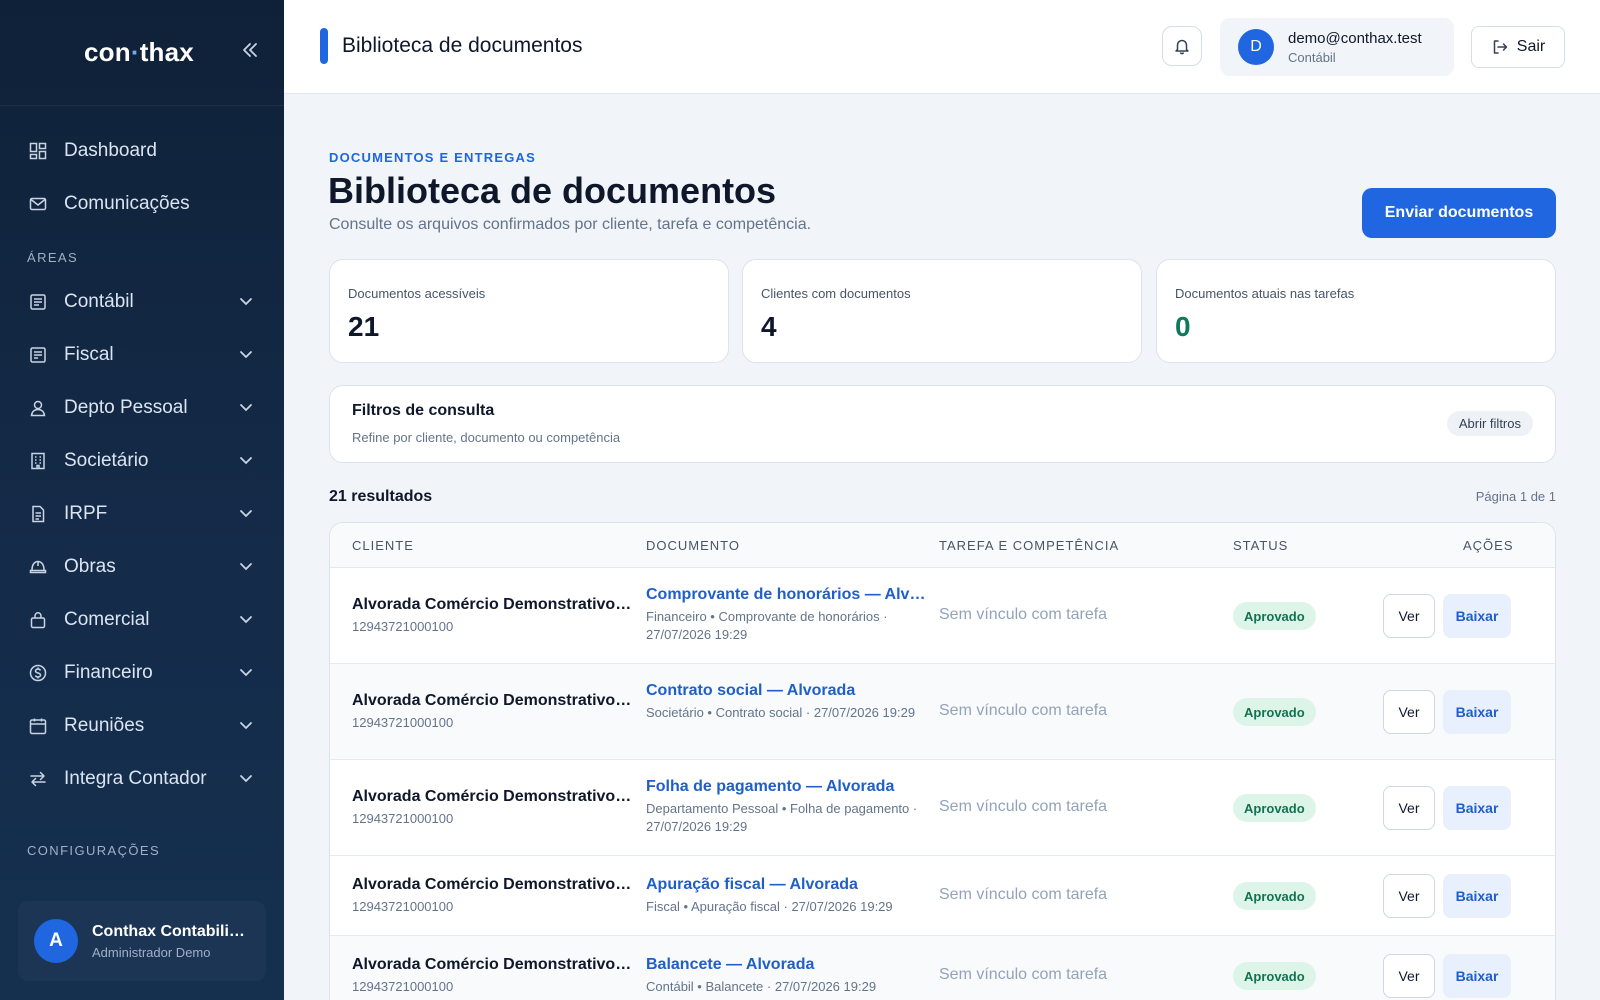 The image size is (1600, 1000). Describe the element at coordinates (529, 311) in the screenshot. I see `stat-card-accessible-docs: Documentos acessíveis 21` at that location.